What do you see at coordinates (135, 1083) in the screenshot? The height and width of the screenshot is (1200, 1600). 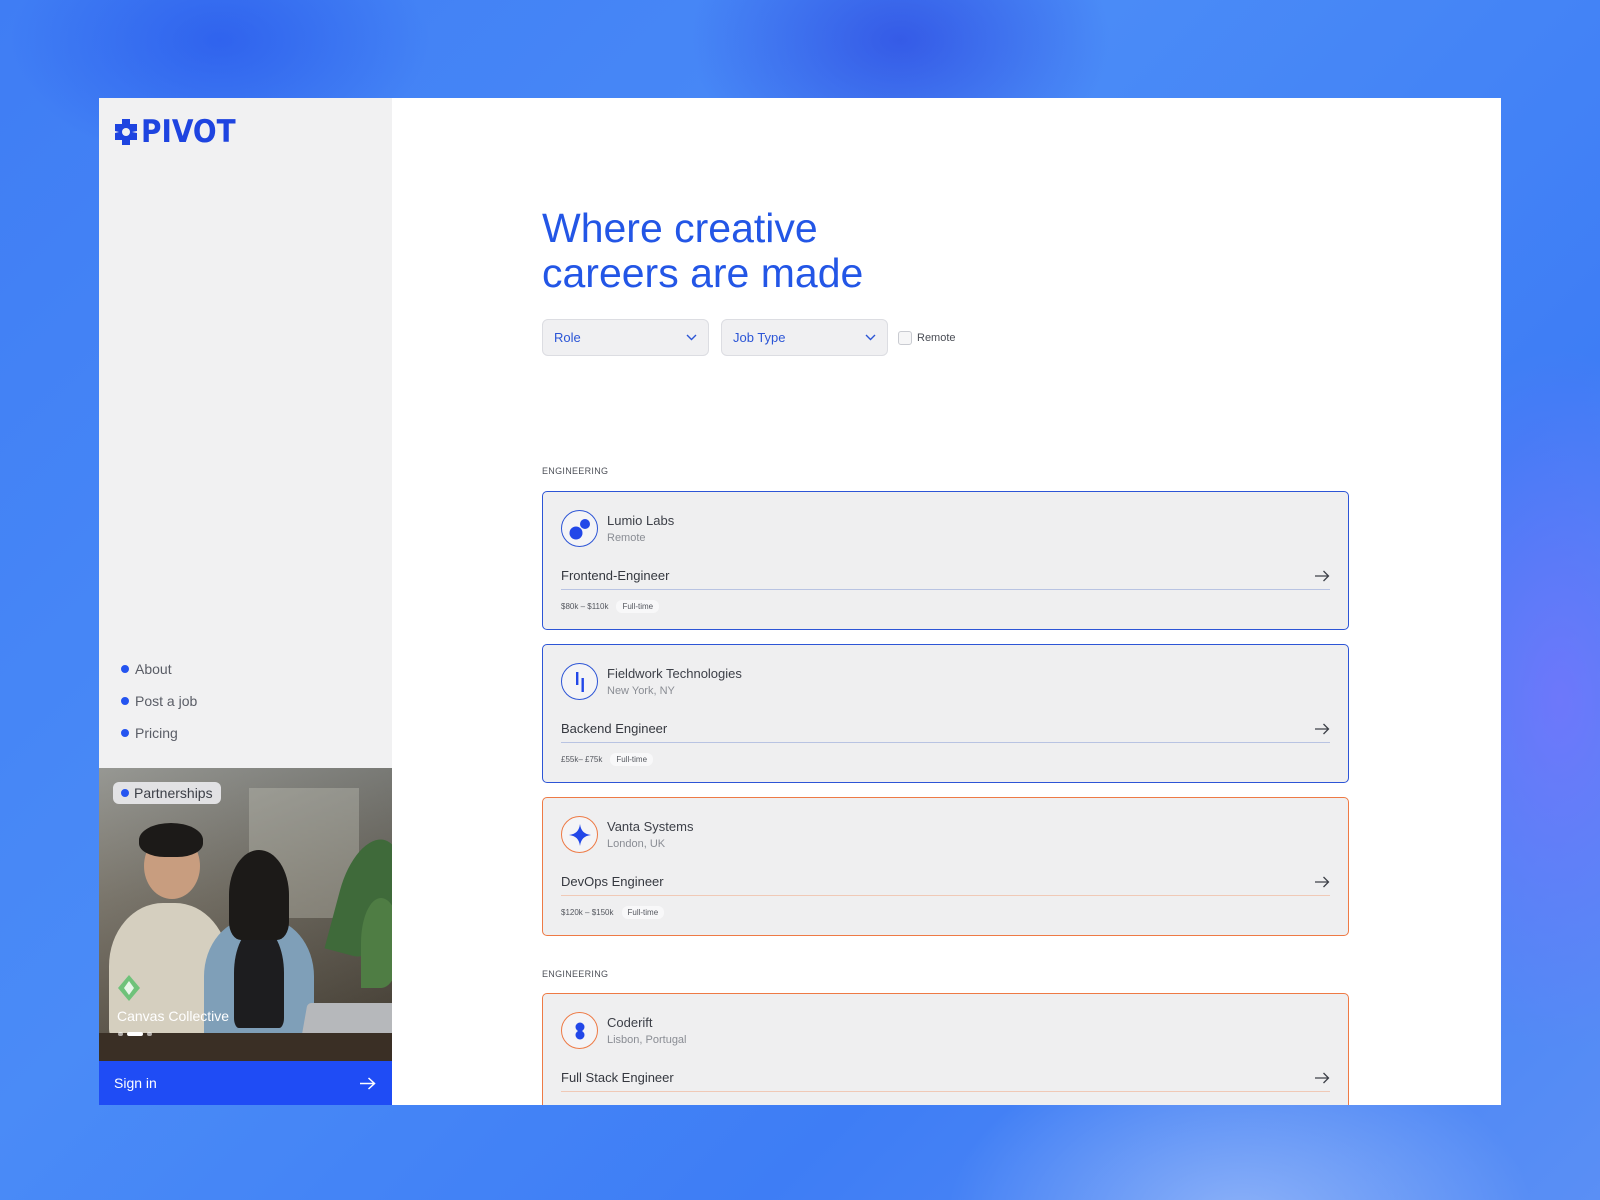 I see `sign-in-label: Sign in` at bounding box center [135, 1083].